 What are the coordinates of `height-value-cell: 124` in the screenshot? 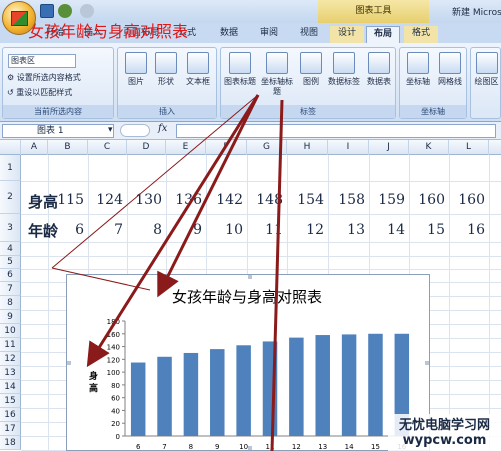 It's located at (103, 200).